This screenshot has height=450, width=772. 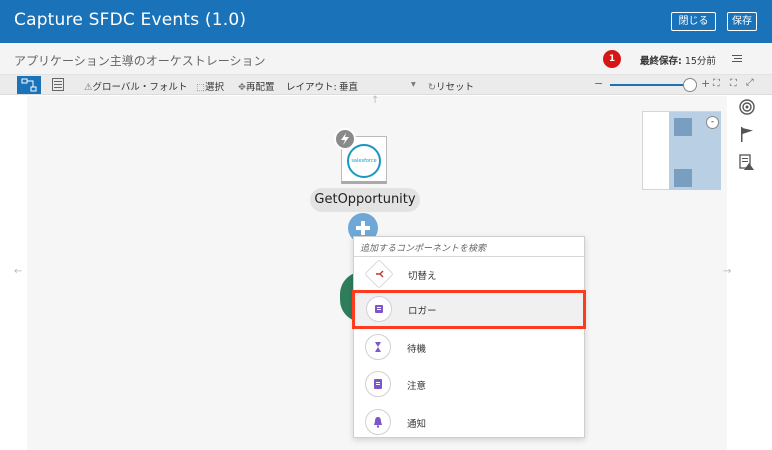 I want to click on expand-icon: ⤢, so click(x=750, y=82).